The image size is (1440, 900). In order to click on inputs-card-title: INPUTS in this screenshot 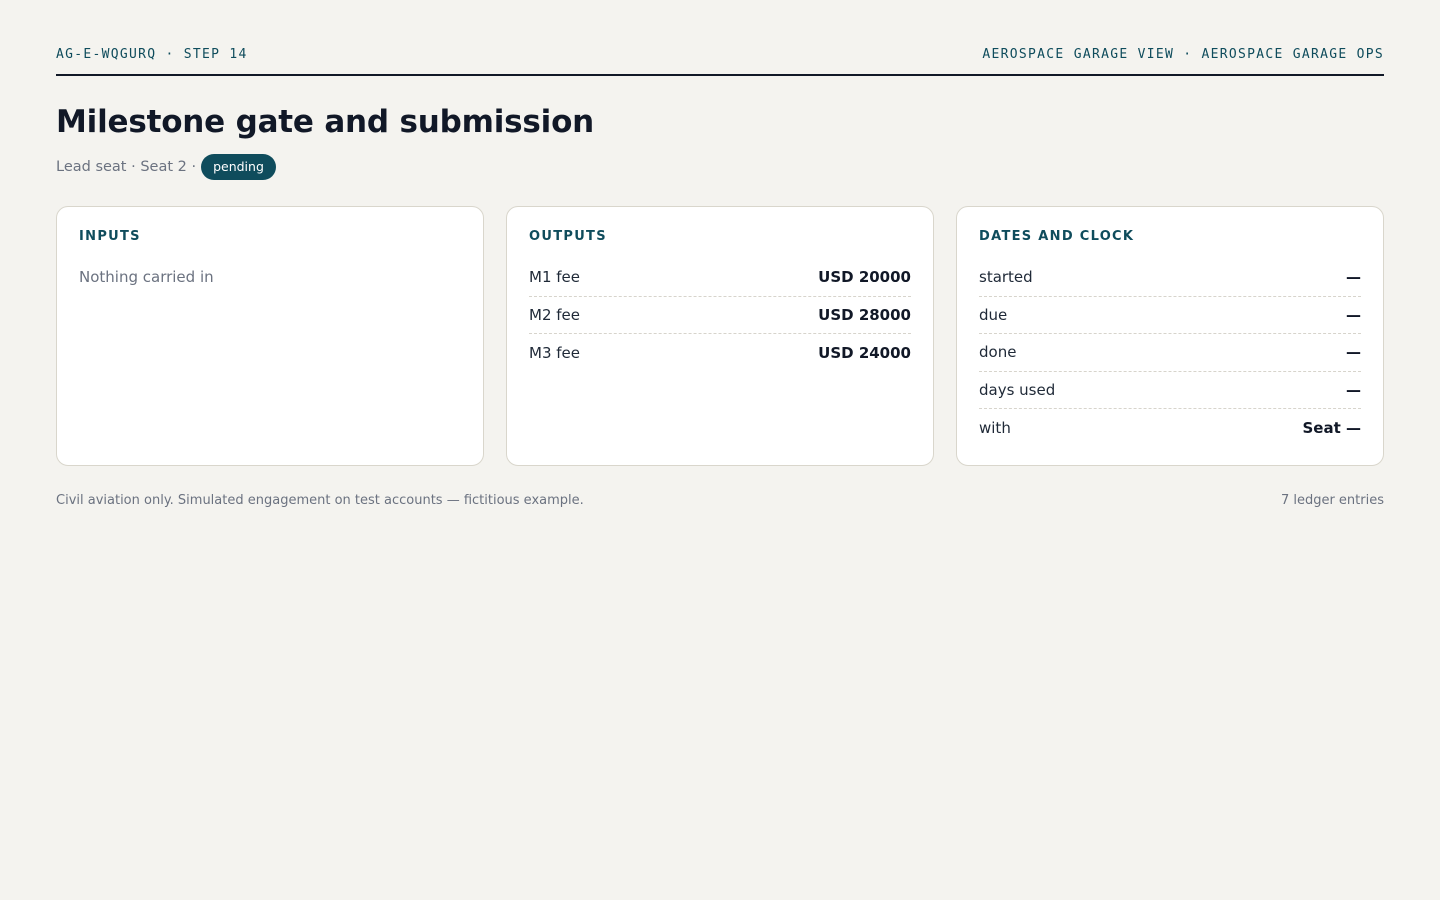, I will do `click(110, 236)`.